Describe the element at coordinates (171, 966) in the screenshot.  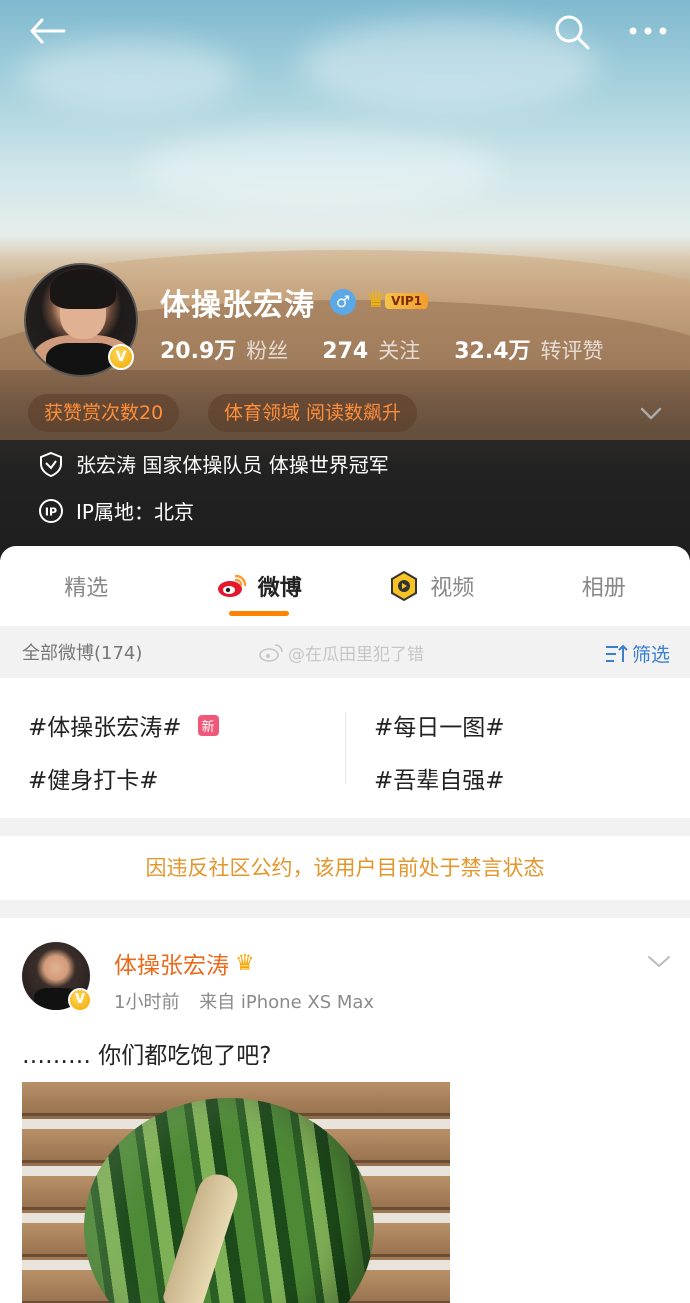
I see `post-author-name: 体操张宏涛` at that location.